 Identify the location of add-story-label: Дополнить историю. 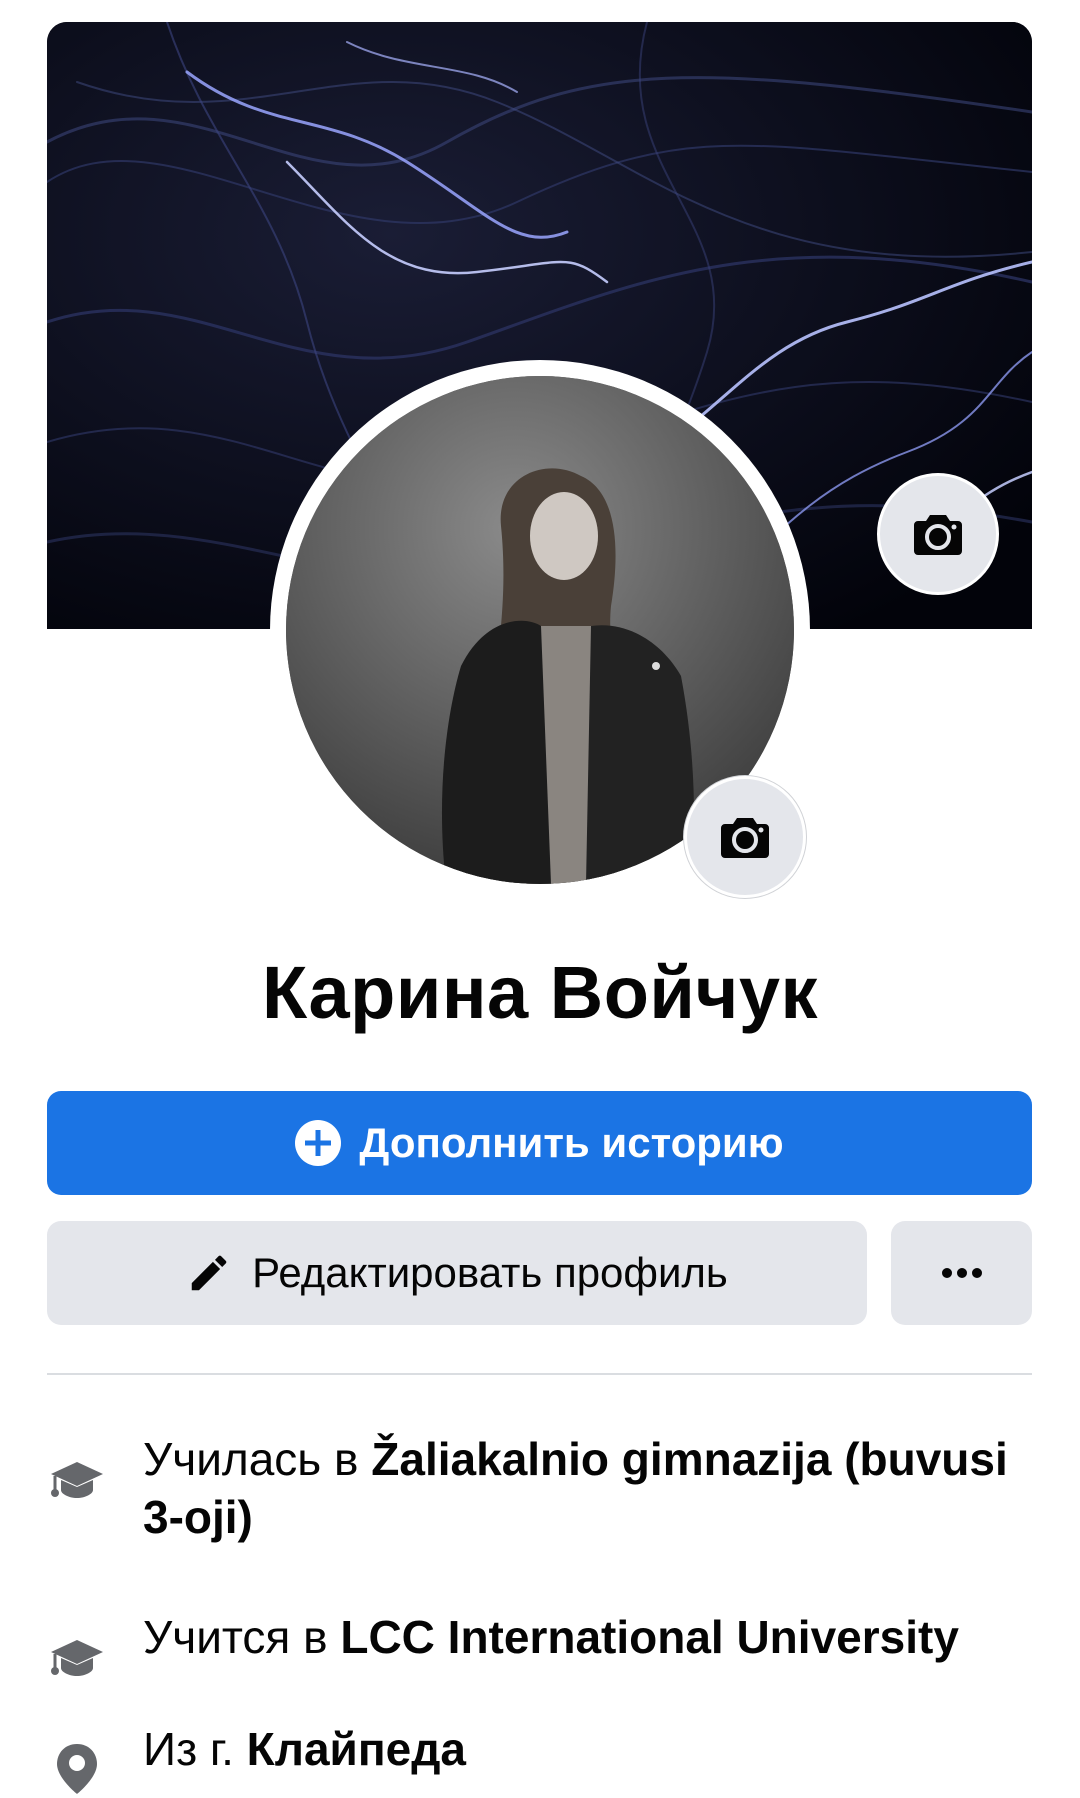
(571, 1142).